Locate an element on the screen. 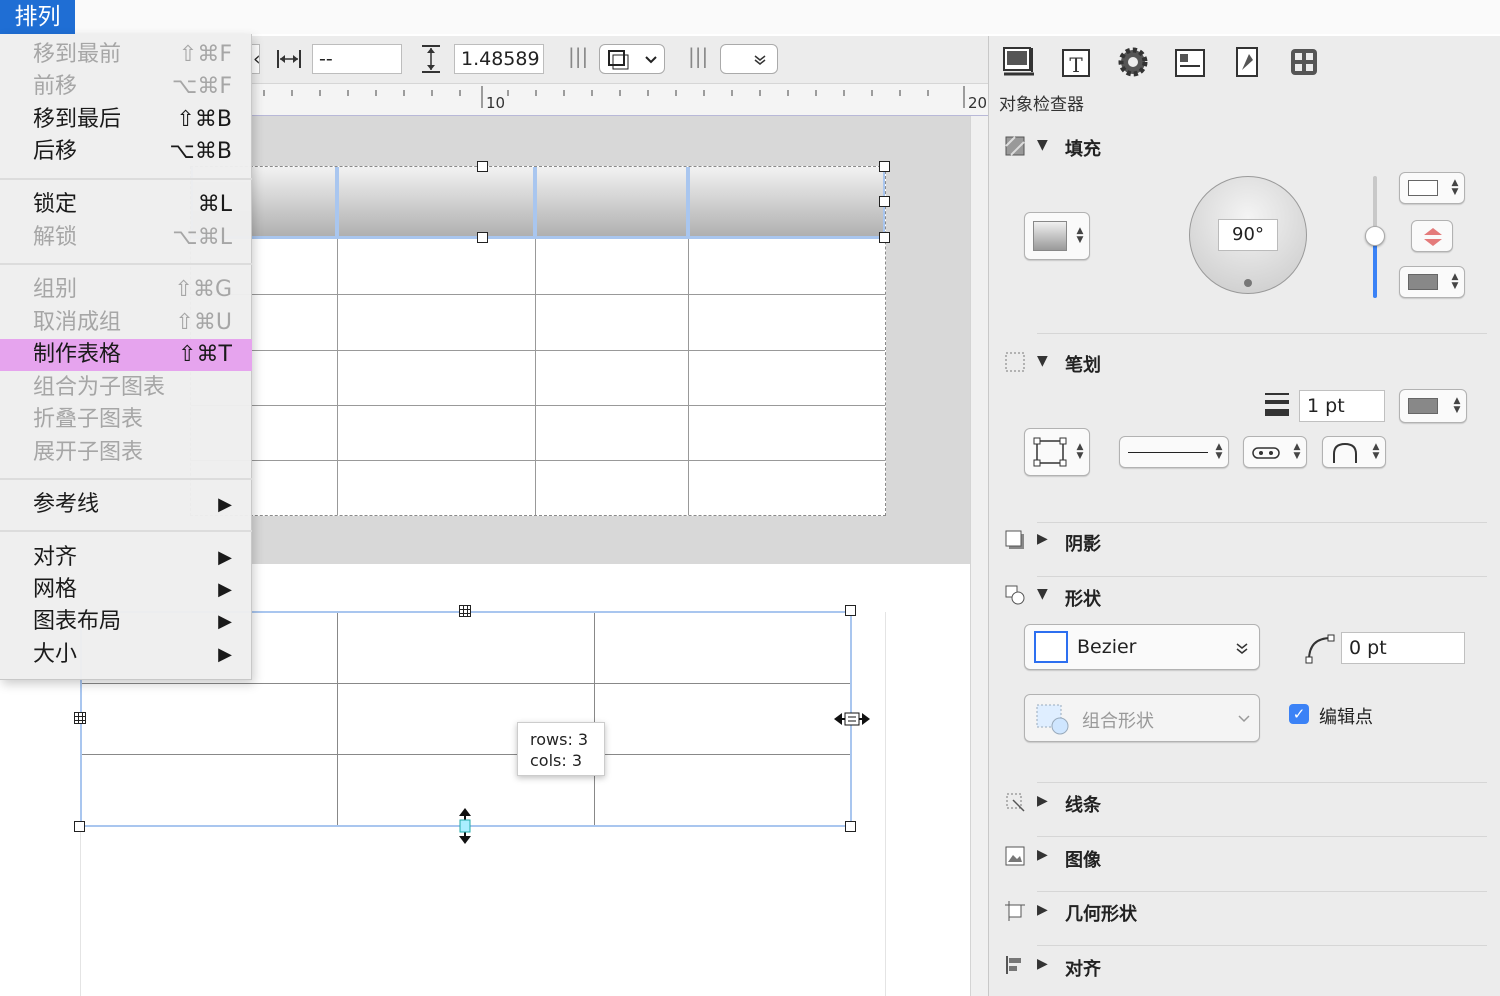 The width and height of the screenshot is (1500, 996). menu-item-expand-subgraph: 展开子图表 is located at coordinates (126, 453).